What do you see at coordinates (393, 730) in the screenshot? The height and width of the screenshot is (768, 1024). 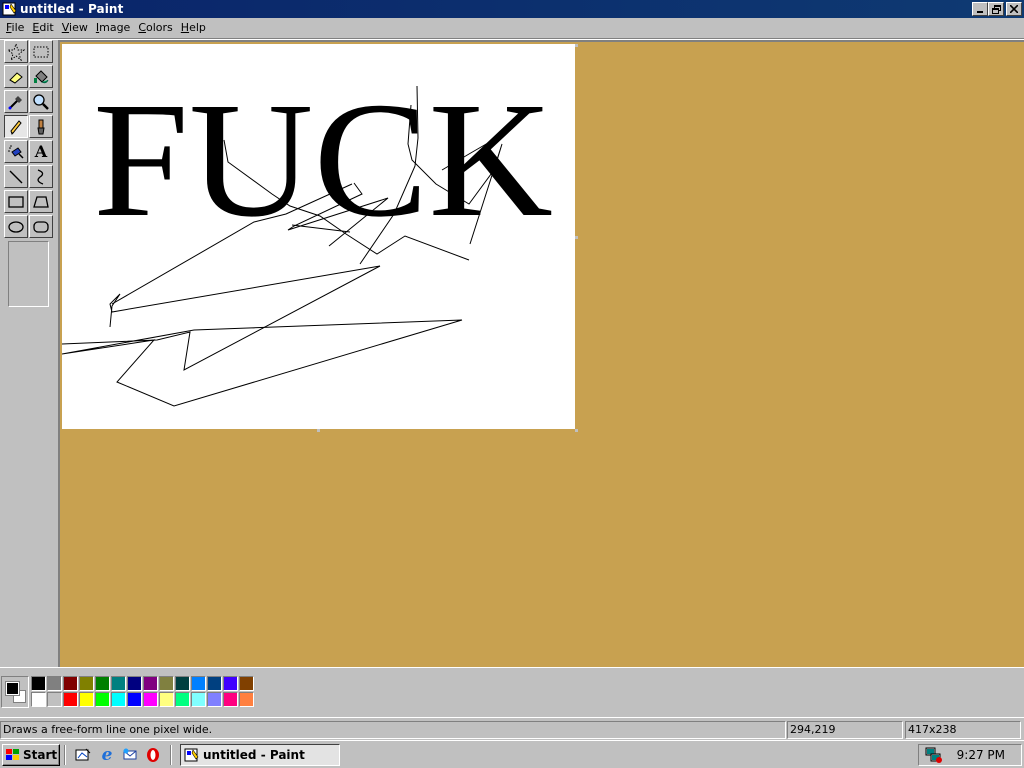 I see `status-help-text: Draws a free-form line one pixel wide.` at bounding box center [393, 730].